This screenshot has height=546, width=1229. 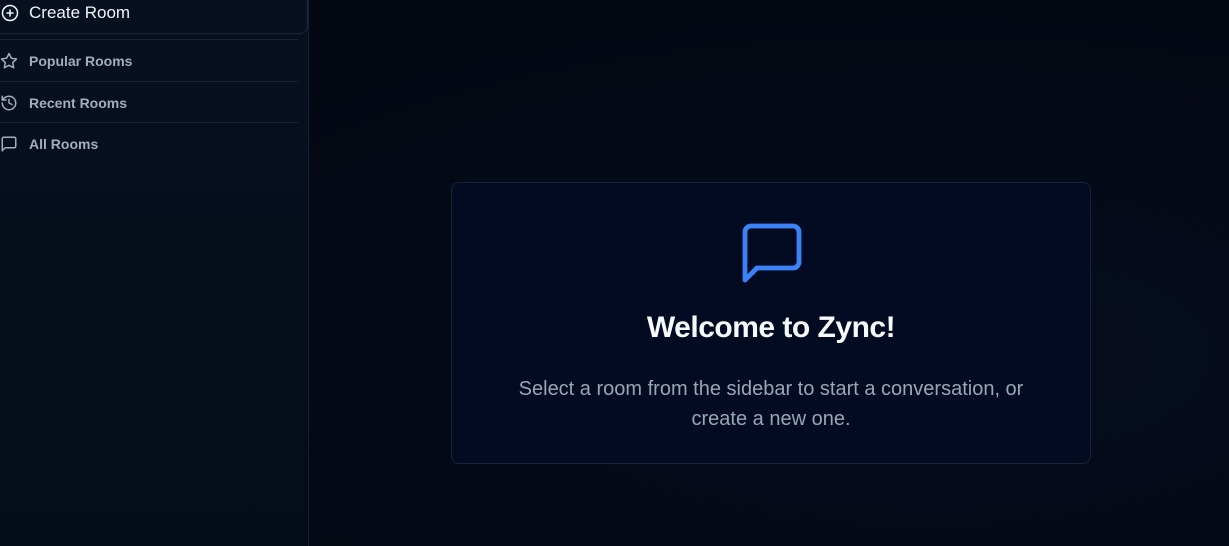 What do you see at coordinates (9, 61) in the screenshot?
I see `star-icon` at bounding box center [9, 61].